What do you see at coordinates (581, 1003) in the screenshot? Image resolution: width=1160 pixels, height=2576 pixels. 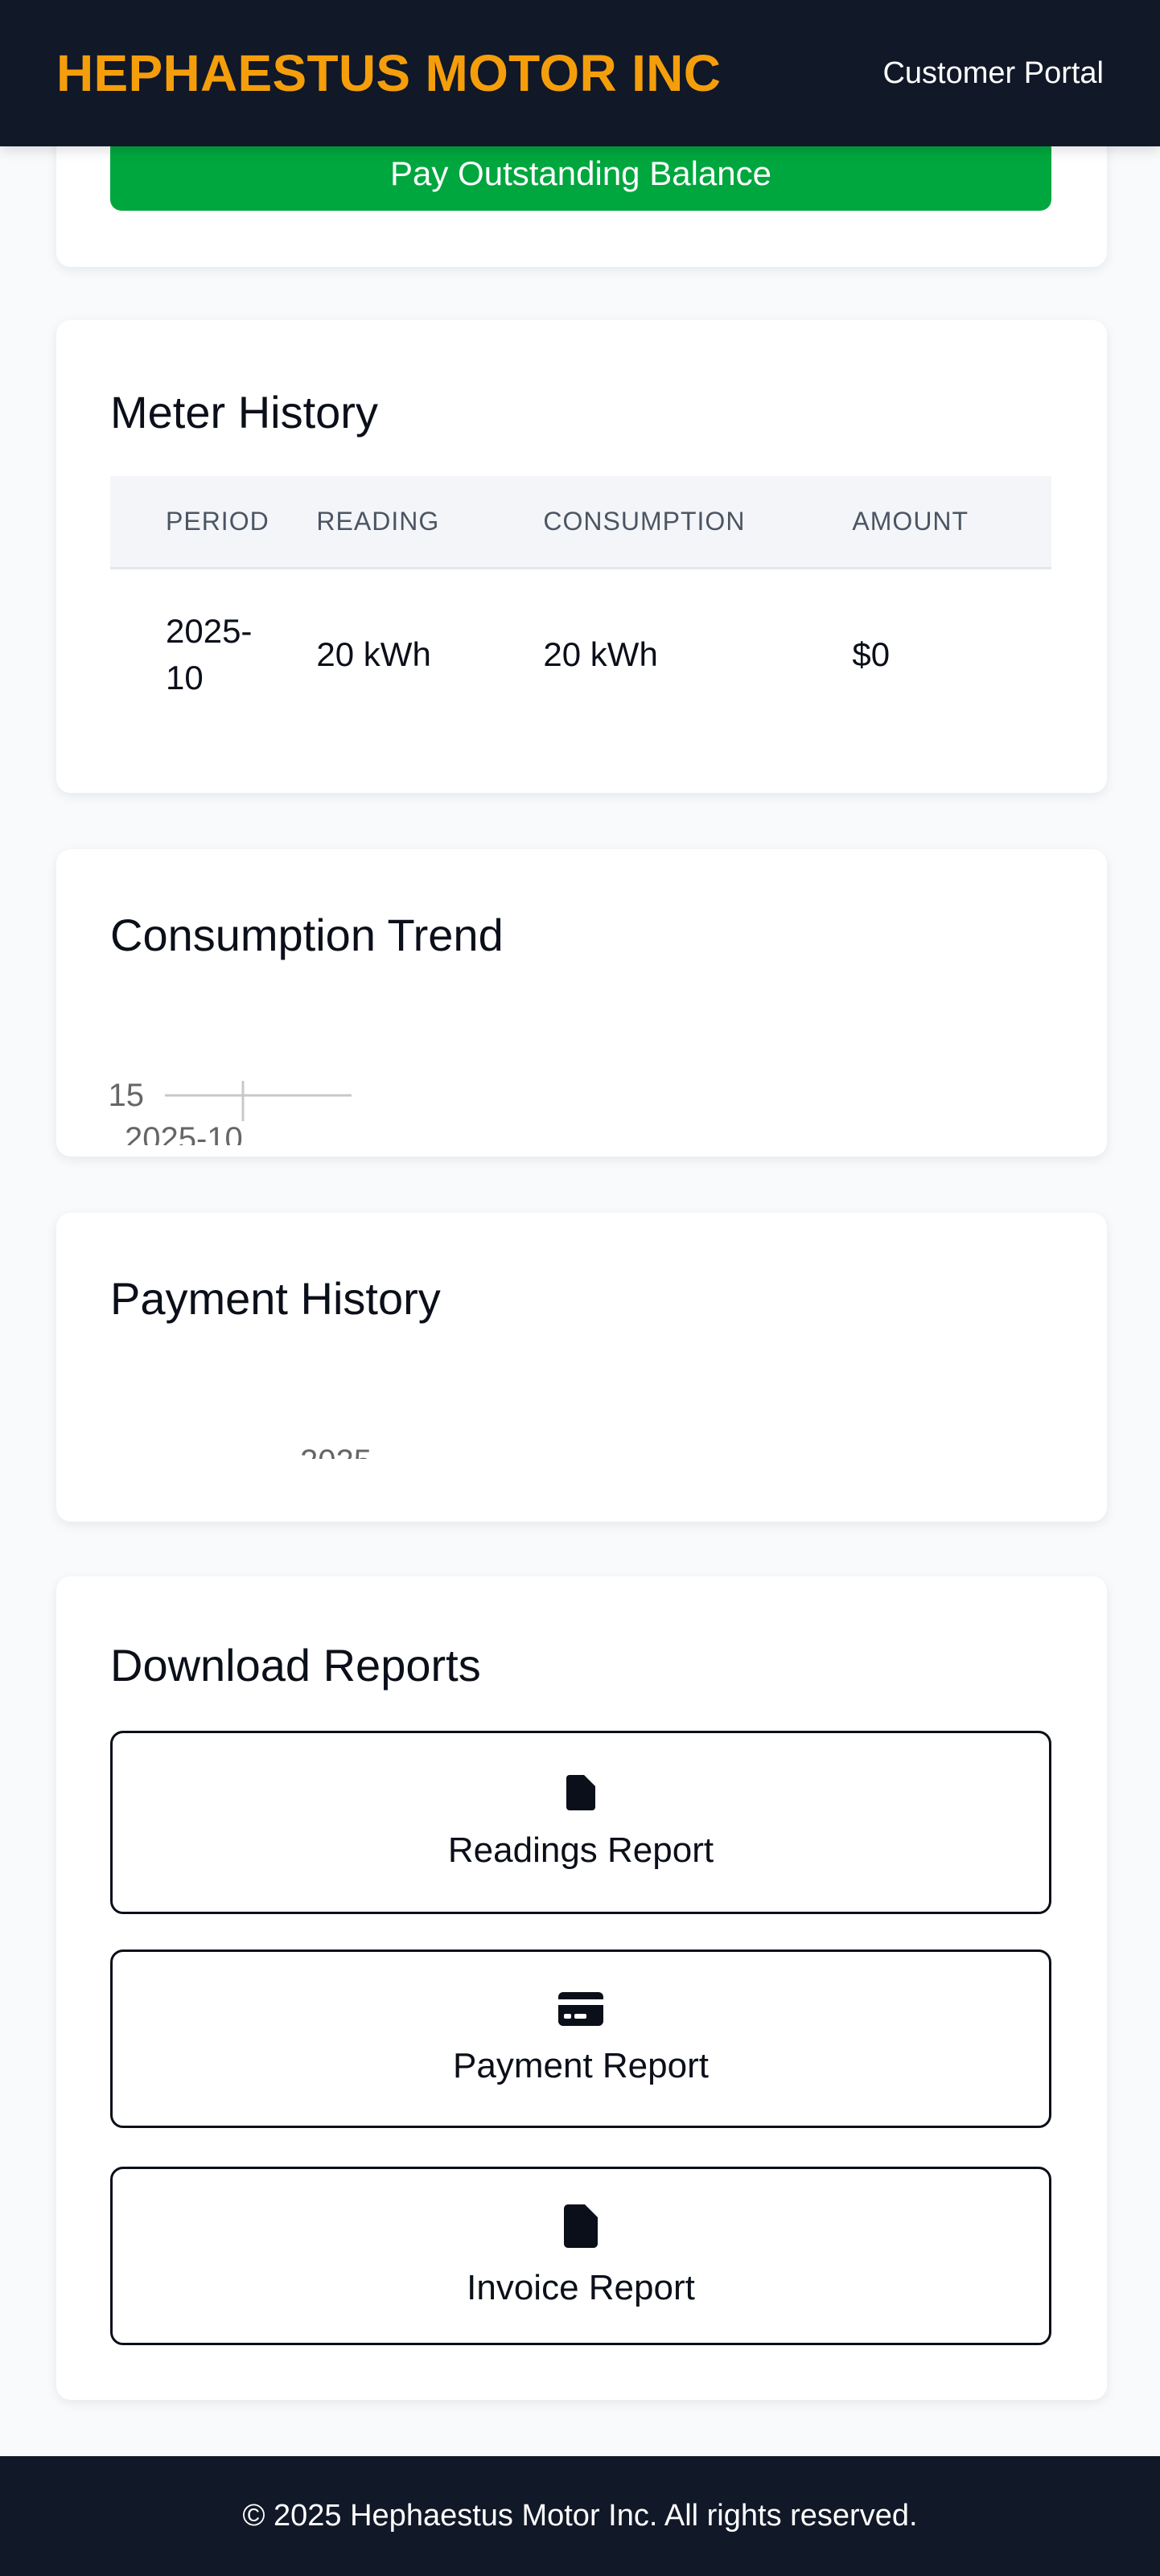 I see `consumption-trend-card: Consumption Trend 15 2025-10` at bounding box center [581, 1003].